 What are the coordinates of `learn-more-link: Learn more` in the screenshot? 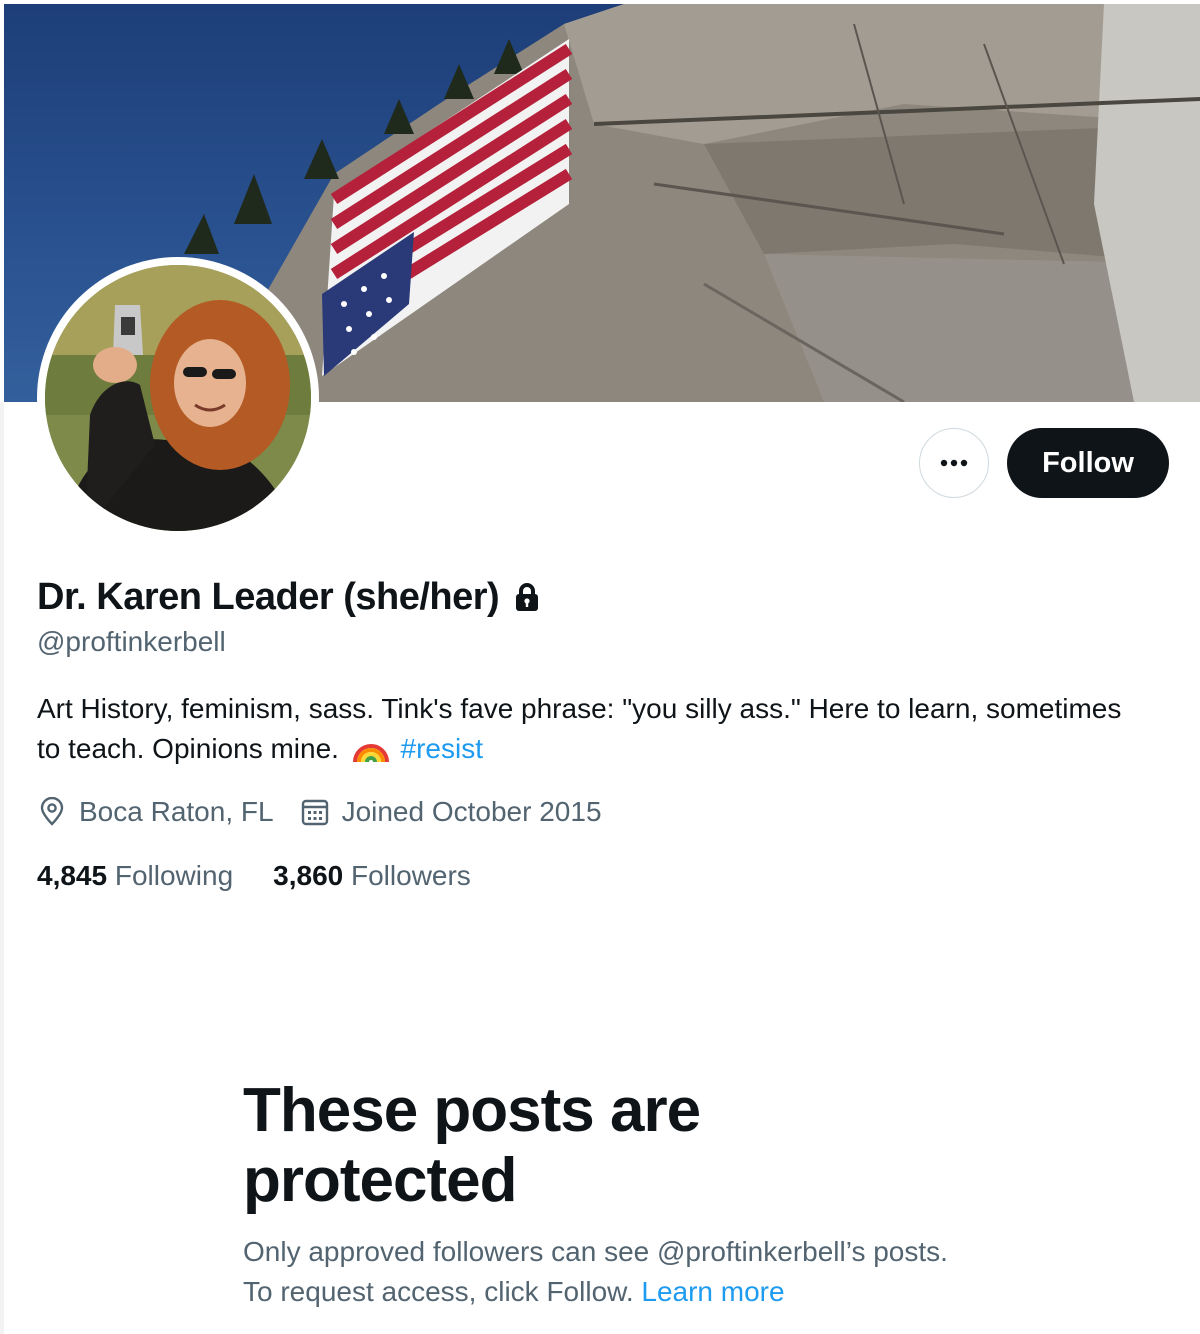 It's located at (712, 1291).